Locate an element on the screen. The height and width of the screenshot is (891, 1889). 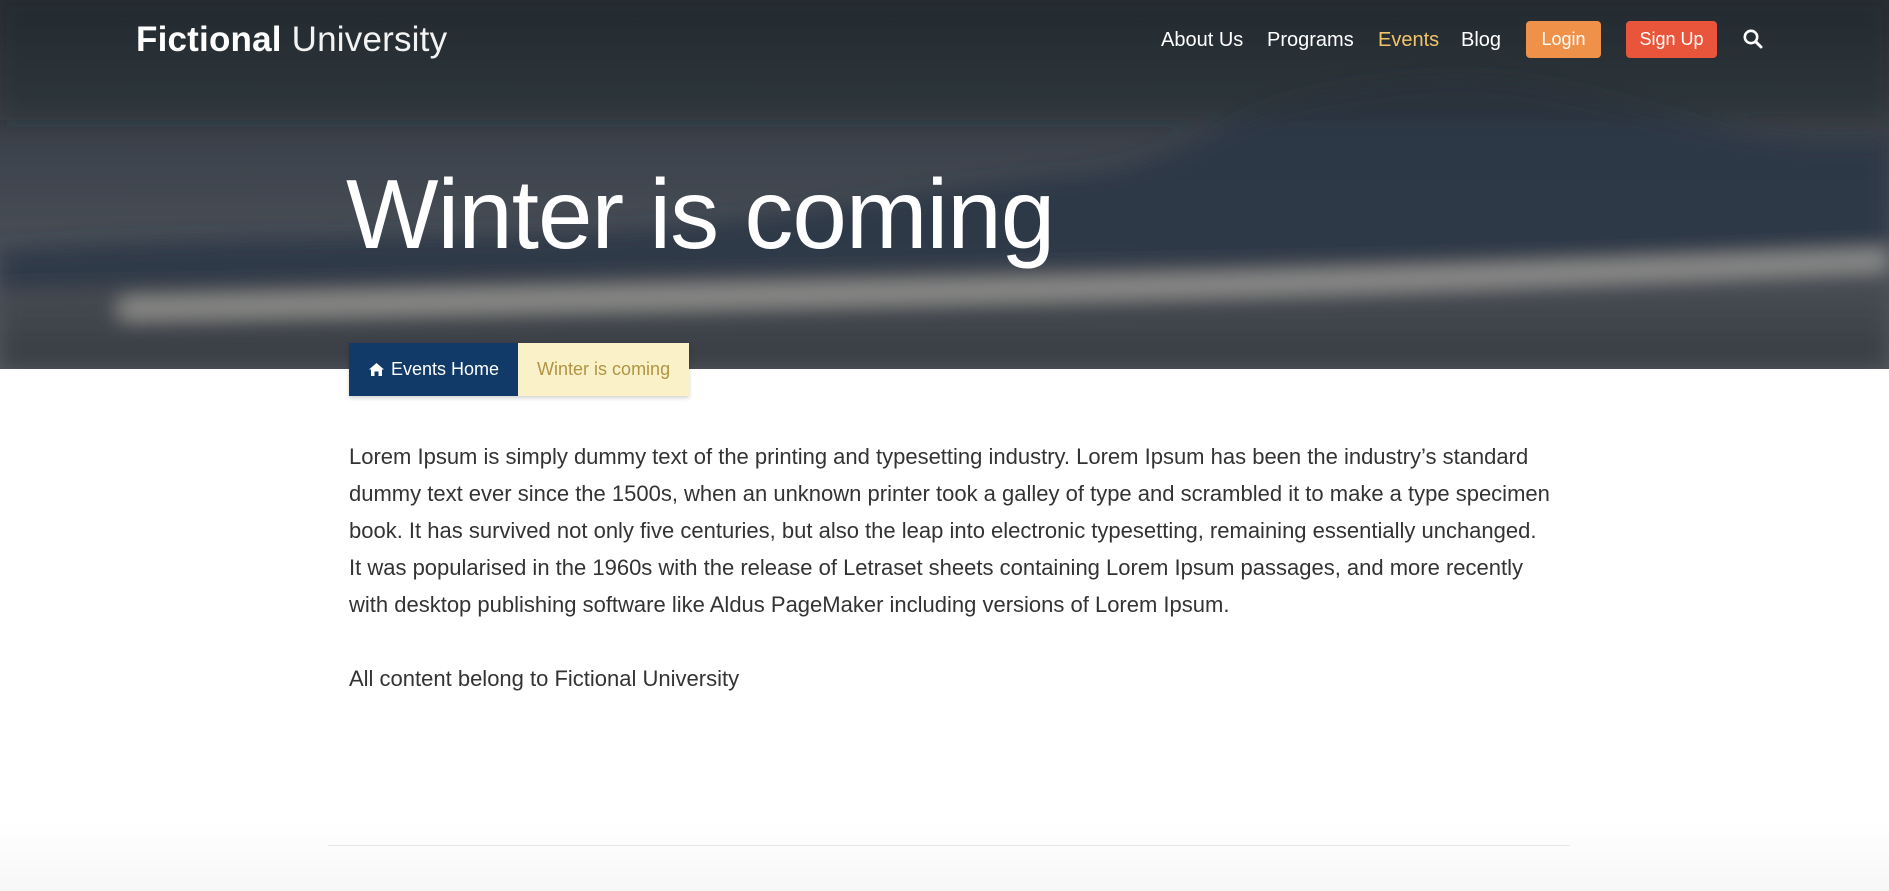
nav-programs: Programs is located at coordinates (1310, 40).